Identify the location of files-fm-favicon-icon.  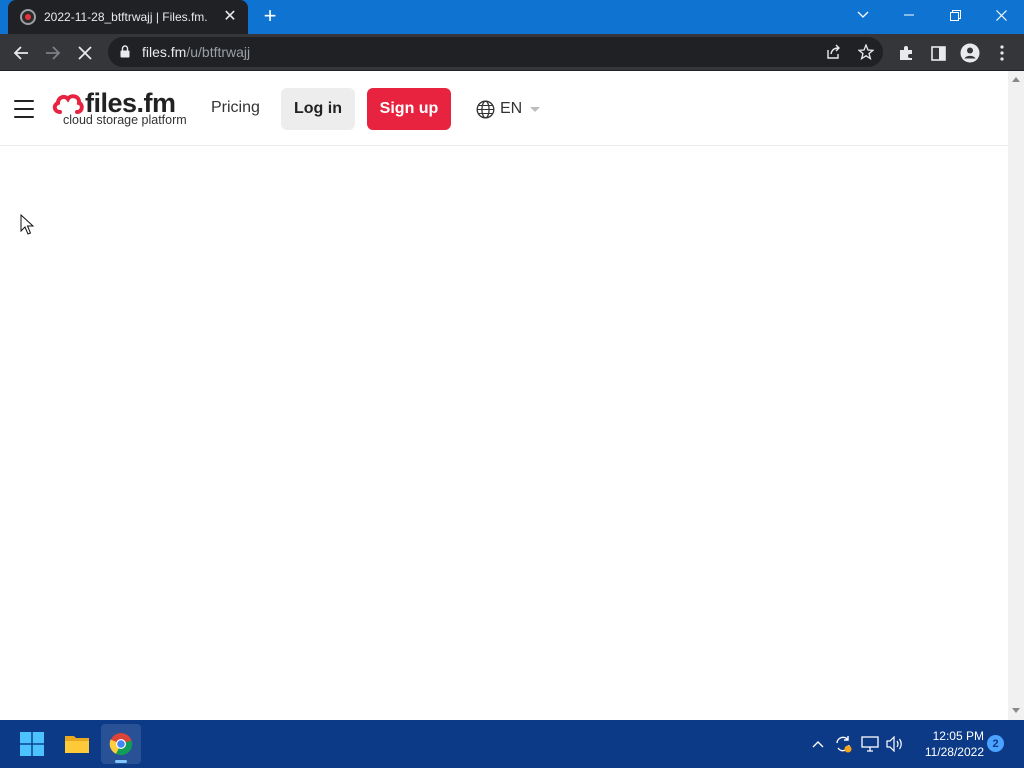
(28, 17).